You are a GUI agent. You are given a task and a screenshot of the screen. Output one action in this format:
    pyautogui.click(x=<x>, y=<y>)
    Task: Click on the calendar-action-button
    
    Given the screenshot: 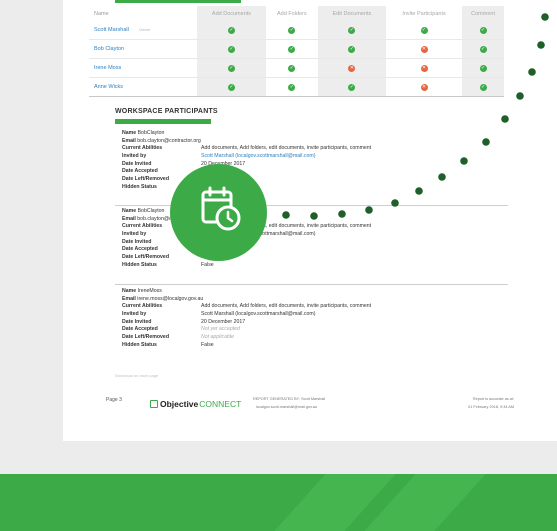 What is the action you would take?
    pyautogui.click(x=218, y=212)
    